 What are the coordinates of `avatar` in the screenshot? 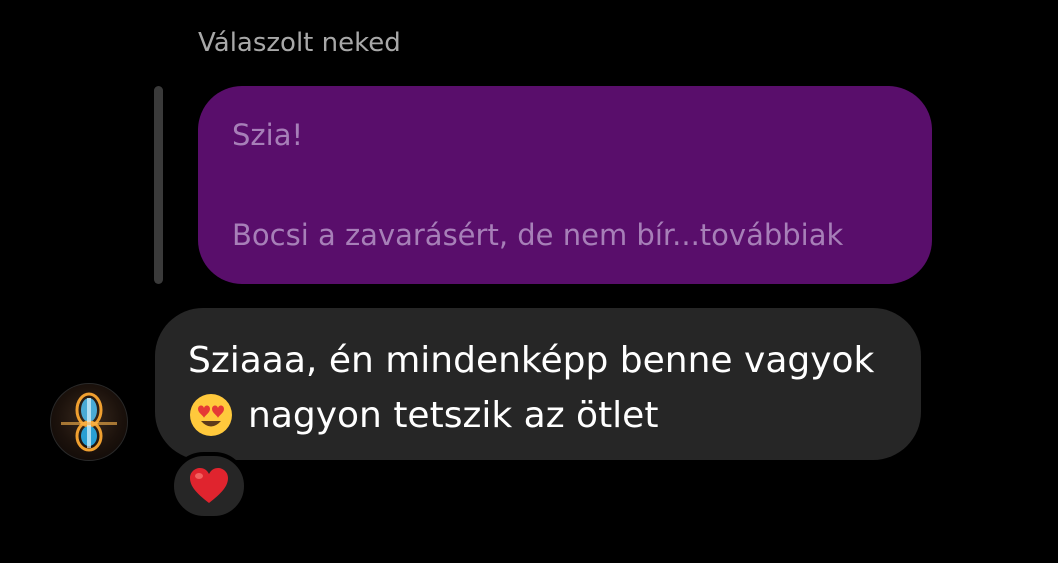 It's located at (89, 422).